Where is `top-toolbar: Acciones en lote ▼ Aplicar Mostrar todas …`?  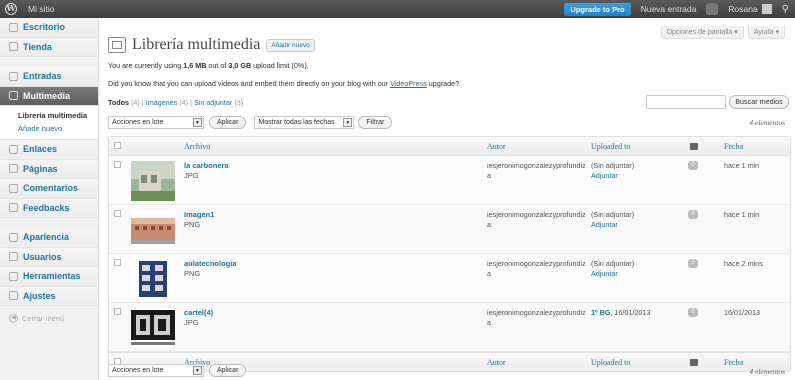
top-toolbar: Acciones en lote ▼ Aplicar Mostrar todas … is located at coordinates (250, 122).